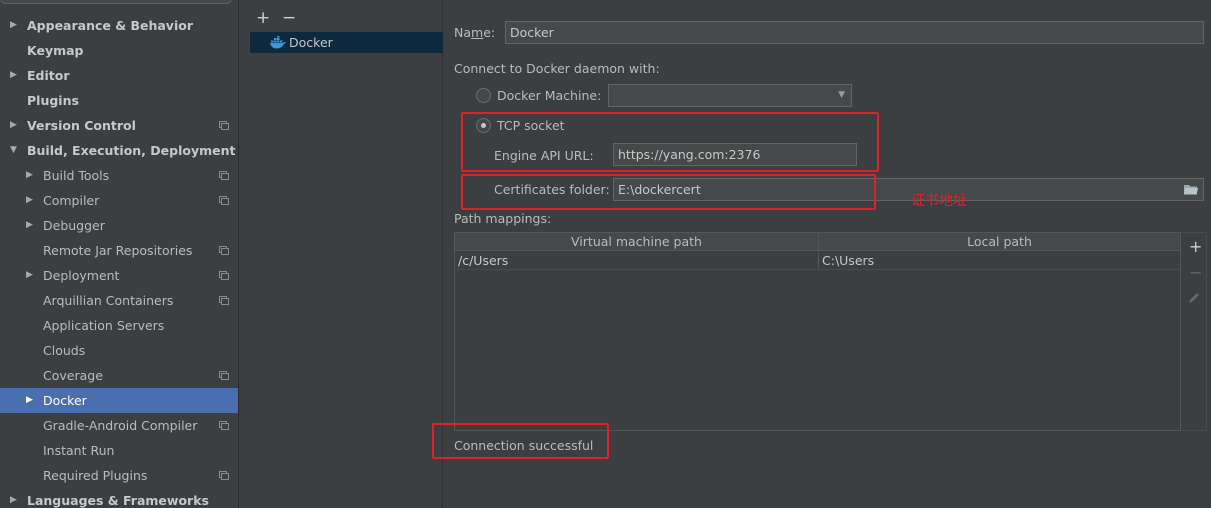  Describe the element at coordinates (108, 300) in the screenshot. I see `sidebar-item-label: Arquillian Containers` at that location.